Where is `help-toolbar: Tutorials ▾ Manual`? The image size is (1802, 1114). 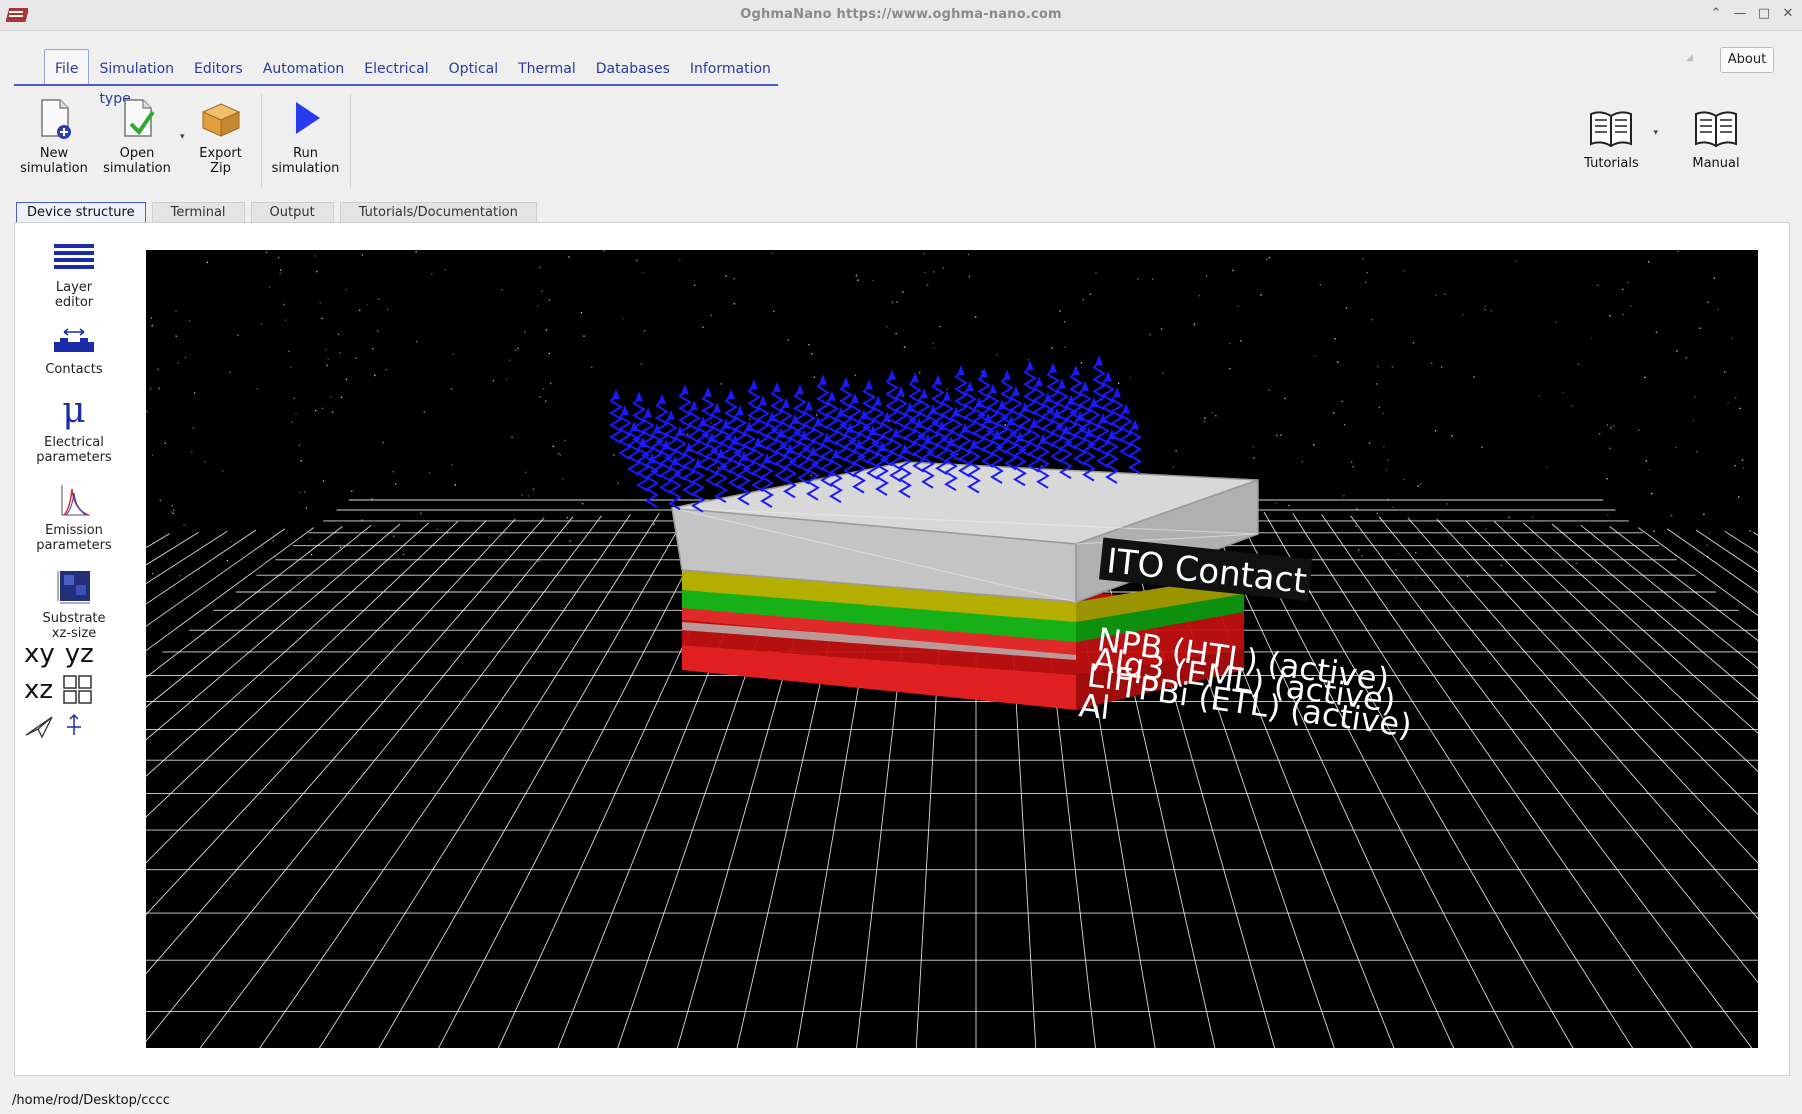
help-toolbar: Tutorials ▾ Manual is located at coordinates (1663, 137).